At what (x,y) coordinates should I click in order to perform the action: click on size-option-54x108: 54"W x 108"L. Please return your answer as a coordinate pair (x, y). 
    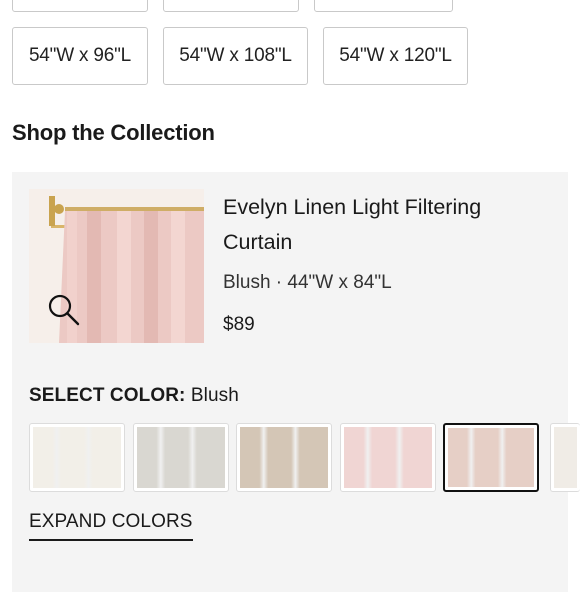
    Looking at the image, I should click on (235, 56).